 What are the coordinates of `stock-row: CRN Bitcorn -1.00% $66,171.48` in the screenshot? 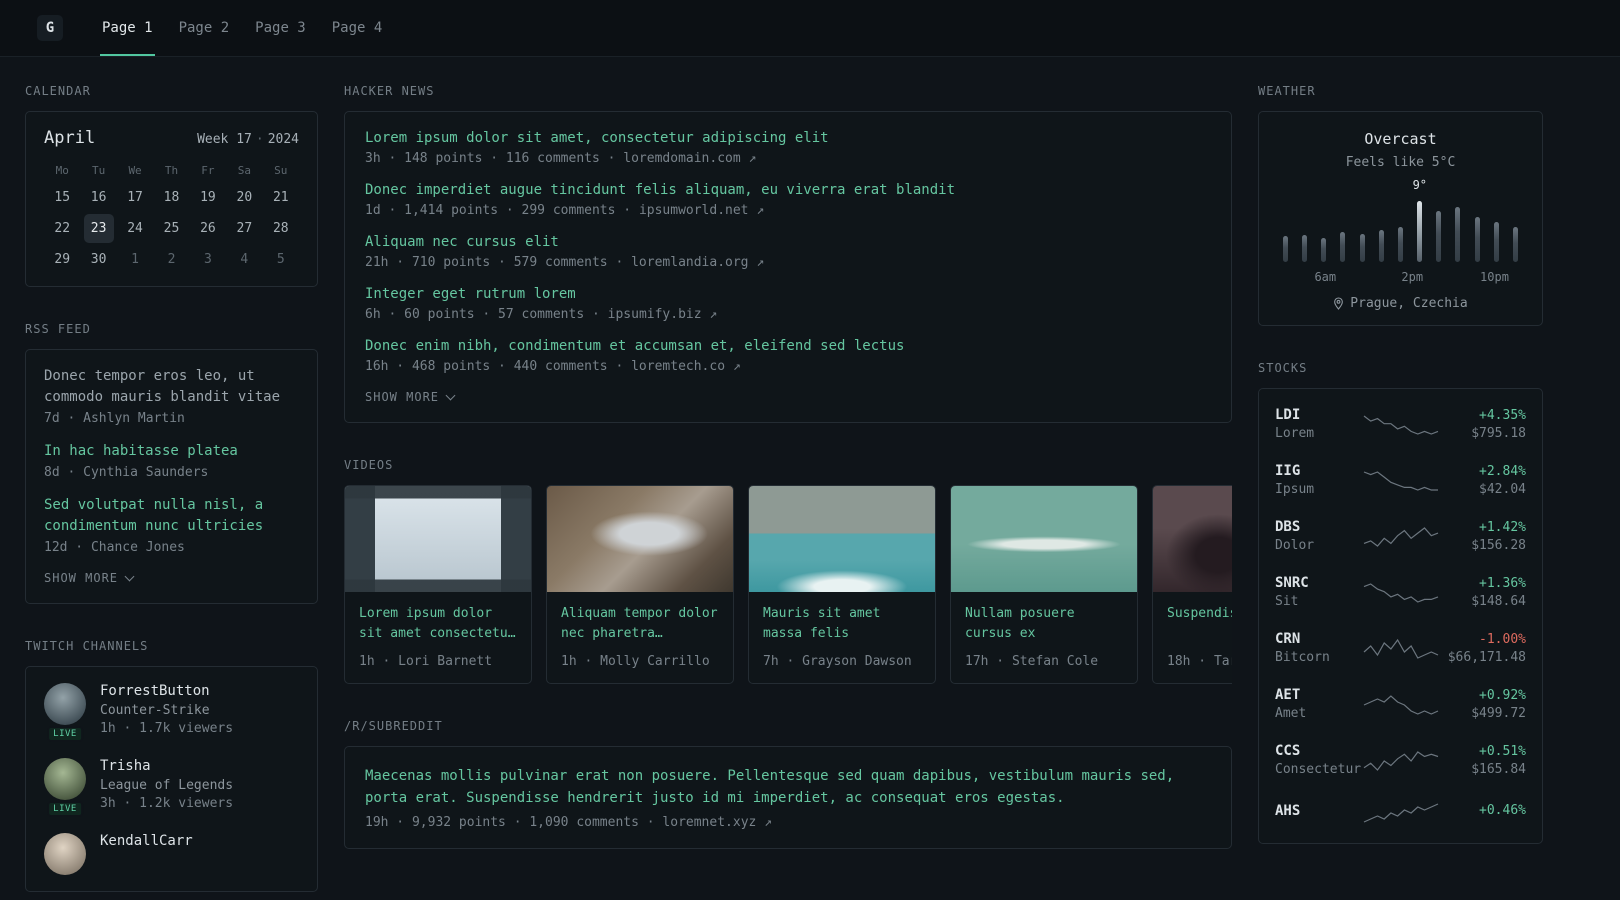 It's located at (1400, 648).